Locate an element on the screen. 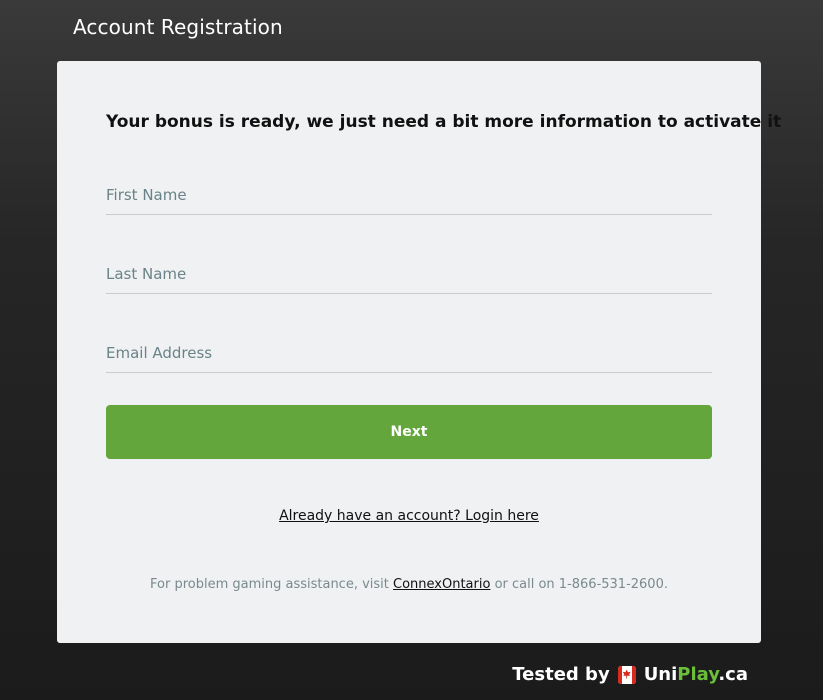 This screenshot has width=823, height=700. login-link-container: Already have an account? Login here is located at coordinates (409, 516).